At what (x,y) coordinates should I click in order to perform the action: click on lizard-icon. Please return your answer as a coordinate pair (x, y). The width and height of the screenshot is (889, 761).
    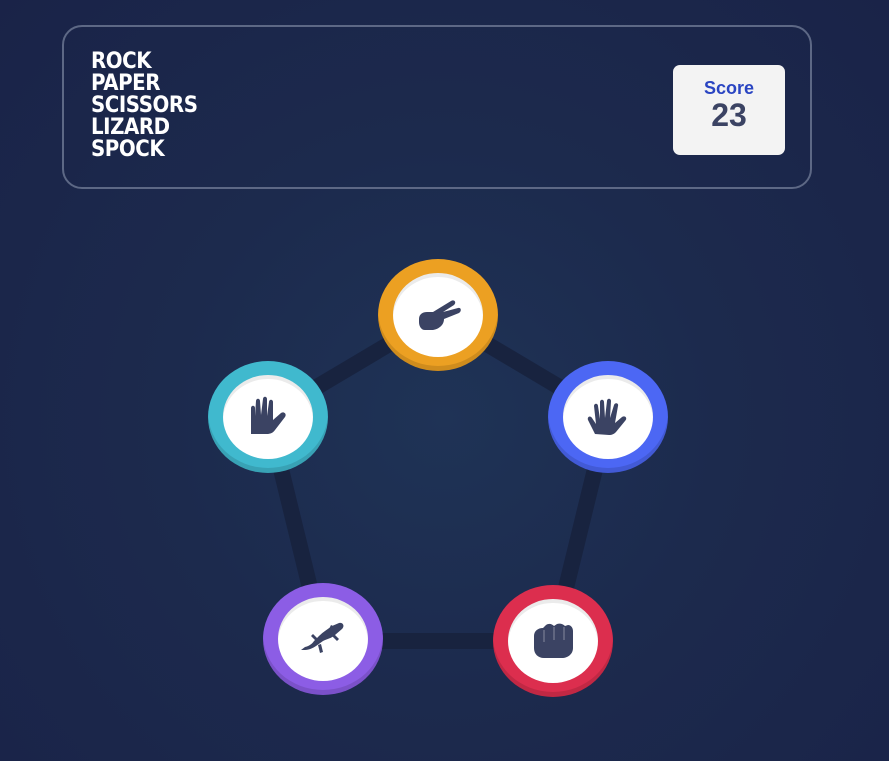
    Looking at the image, I should click on (322, 637).